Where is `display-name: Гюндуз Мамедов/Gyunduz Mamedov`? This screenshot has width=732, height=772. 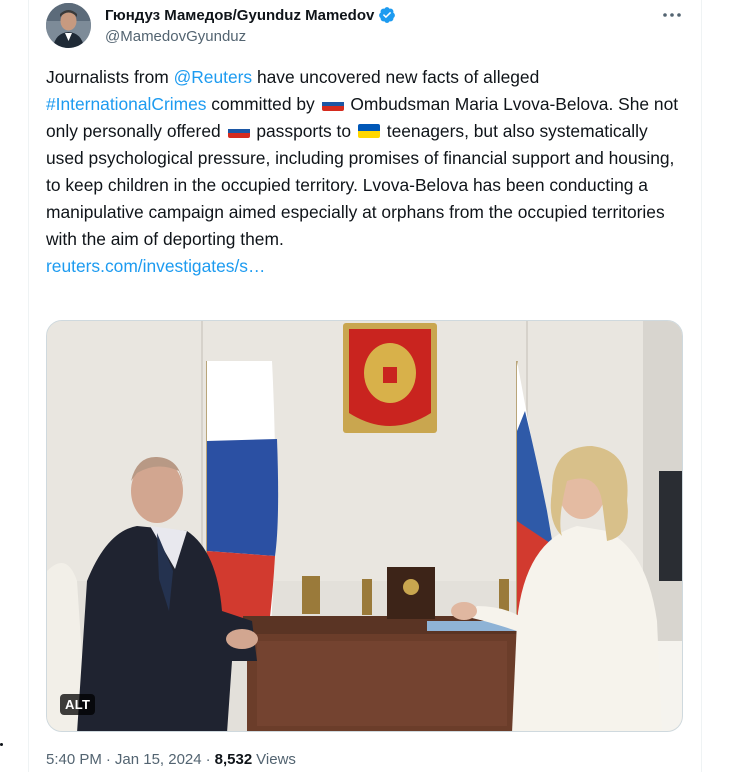
display-name: Гюндуз Мамедов/Gyunduz Mamedov is located at coordinates (239, 15).